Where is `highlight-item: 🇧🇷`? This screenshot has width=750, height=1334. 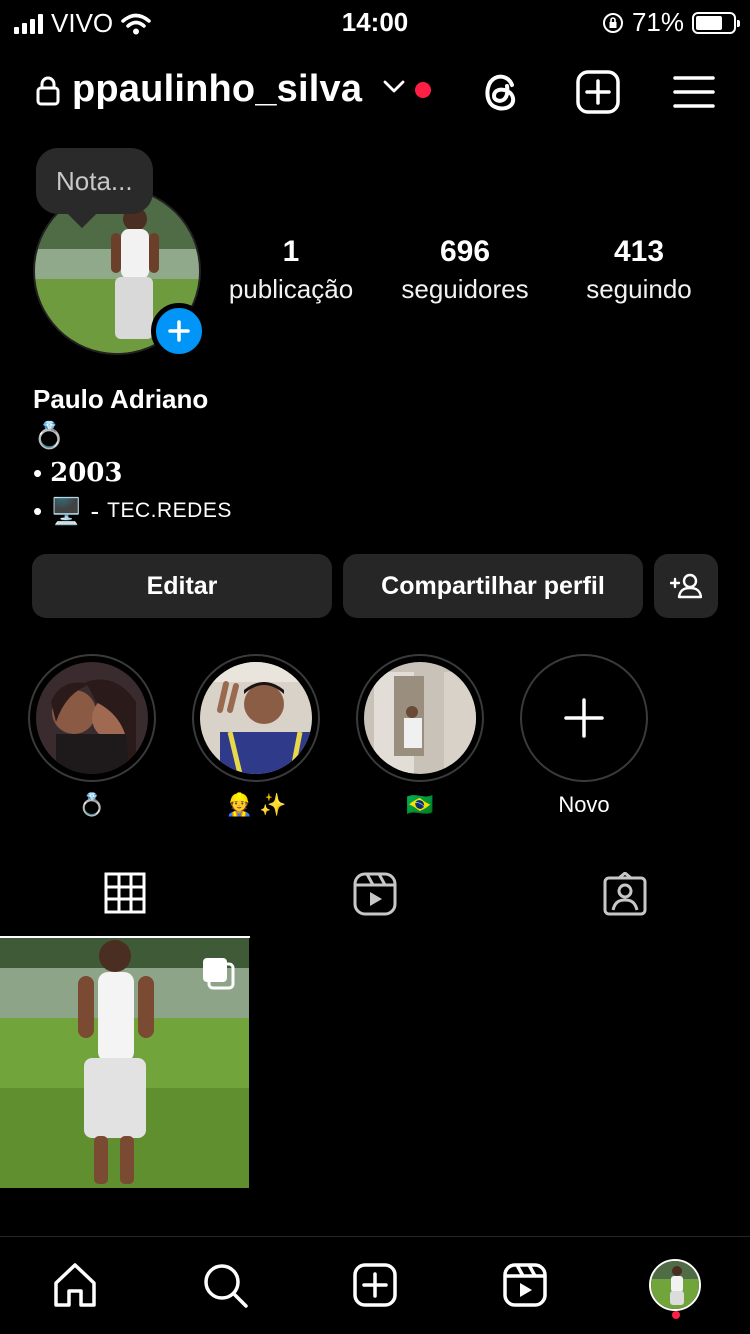
highlight-item: 🇧🇷 is located at coordinates (420, 736).